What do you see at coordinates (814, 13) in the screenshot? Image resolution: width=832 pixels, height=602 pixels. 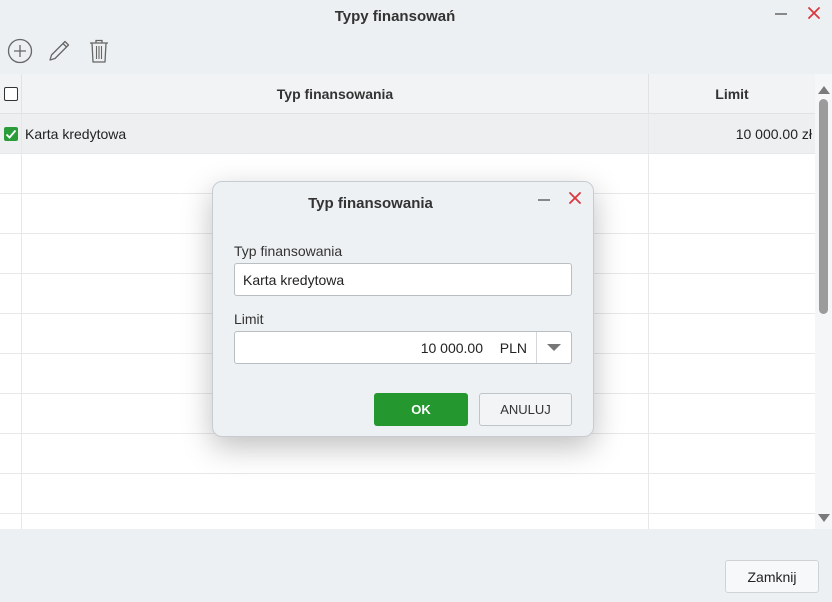 I see `close-icon` at bounding box center [814, 13].